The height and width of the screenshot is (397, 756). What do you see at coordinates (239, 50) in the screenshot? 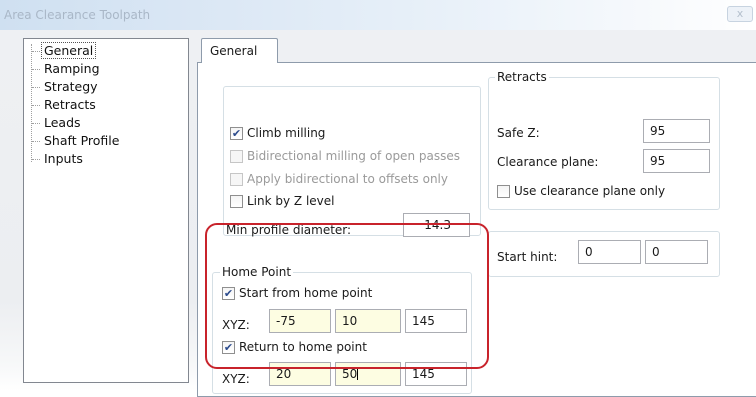
I see `tab-general: General` at bounding box center [239, 50].